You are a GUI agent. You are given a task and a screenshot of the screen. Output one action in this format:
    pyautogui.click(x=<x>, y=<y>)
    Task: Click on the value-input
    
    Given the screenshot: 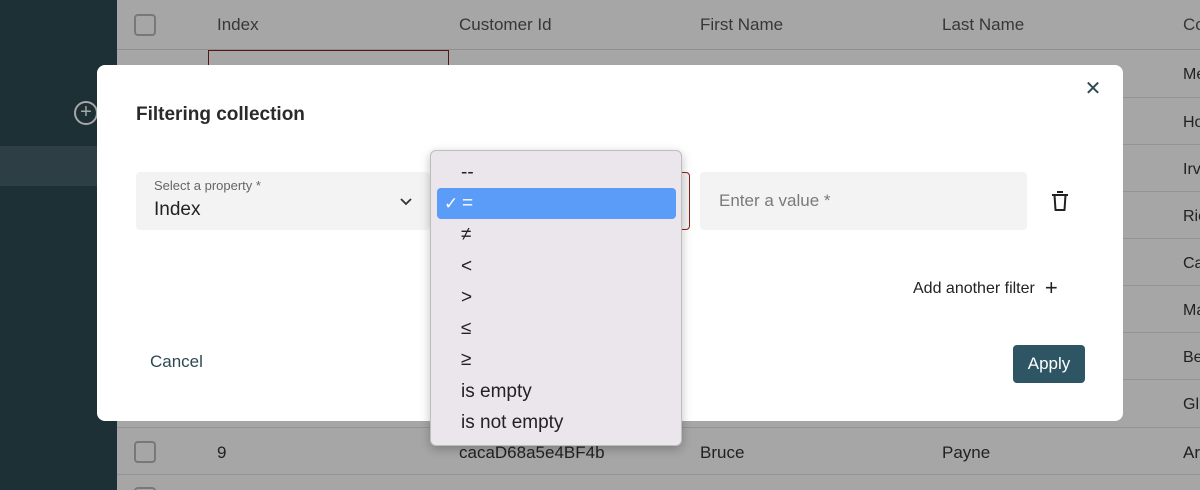 What is the action you would take?
    pyautogui.click(x=863, y=201)
    